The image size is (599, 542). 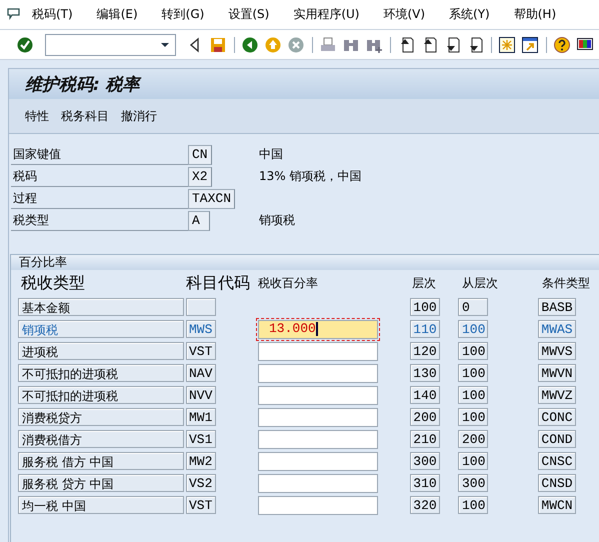 I want to click on account-key-cell: MW1, so click(x=201, y=417).